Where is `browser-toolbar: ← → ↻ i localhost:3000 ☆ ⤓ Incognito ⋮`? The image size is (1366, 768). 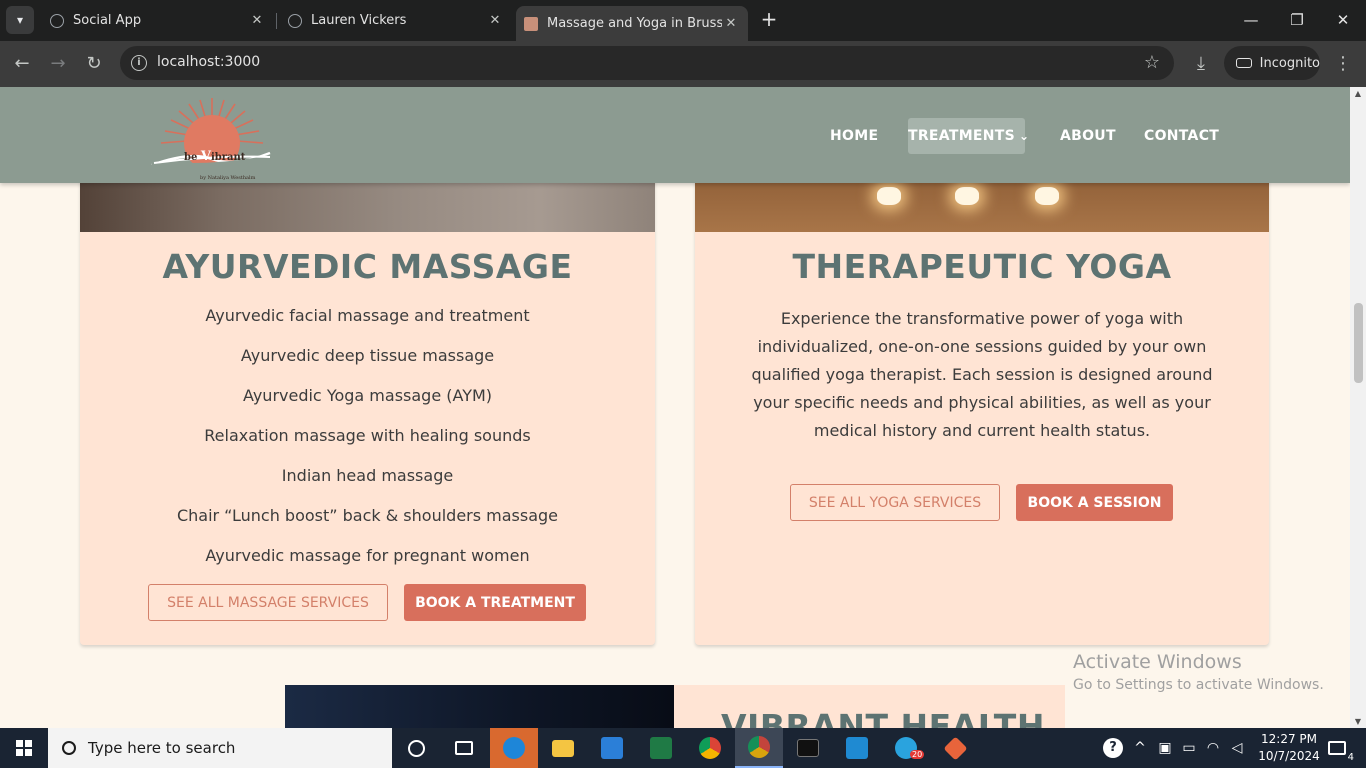 browser-toolbar: ← → ↻ i localhost:3000 ☆ ⤓ Incognito ⋮ is located at coordinates (683, 64).